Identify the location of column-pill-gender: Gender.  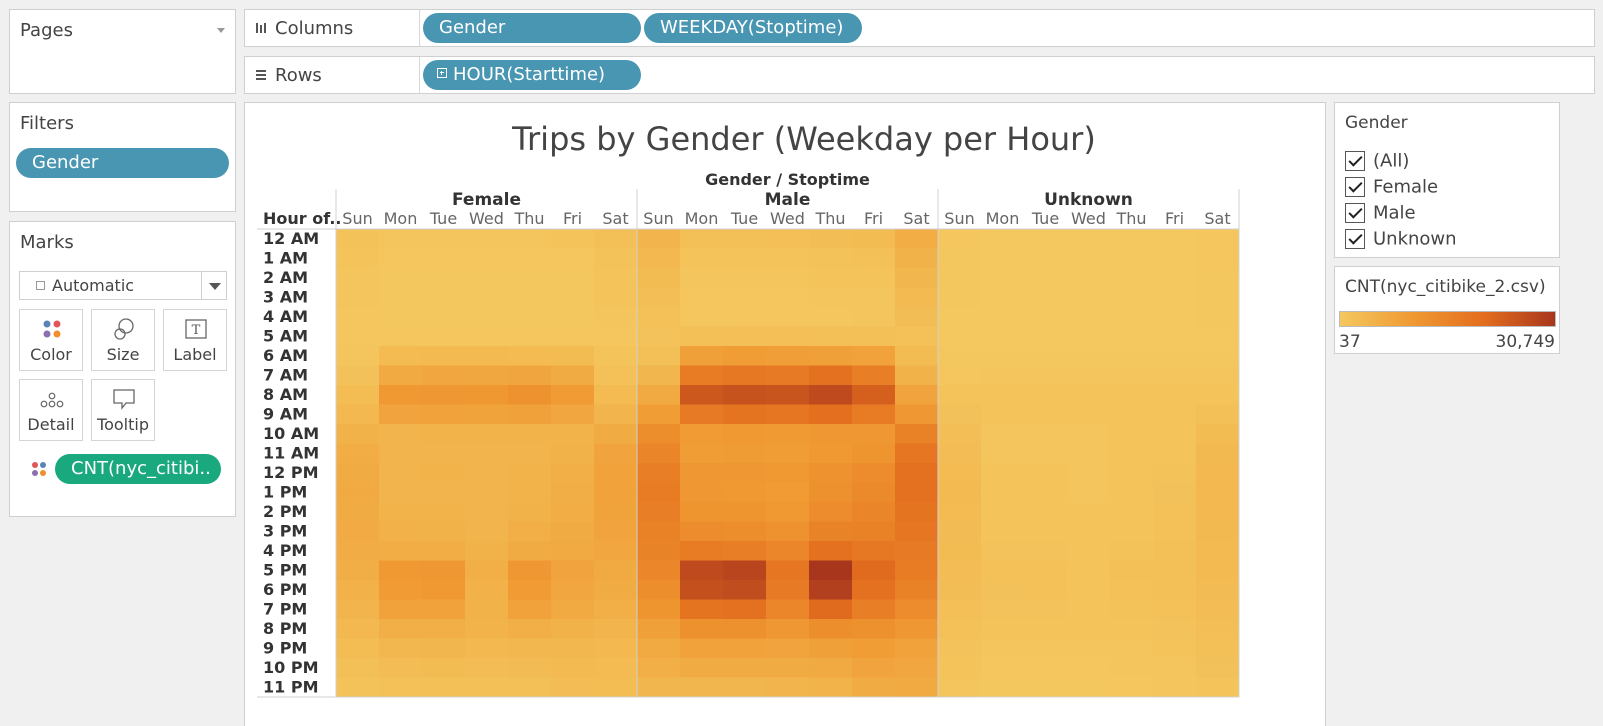
(532, 28).